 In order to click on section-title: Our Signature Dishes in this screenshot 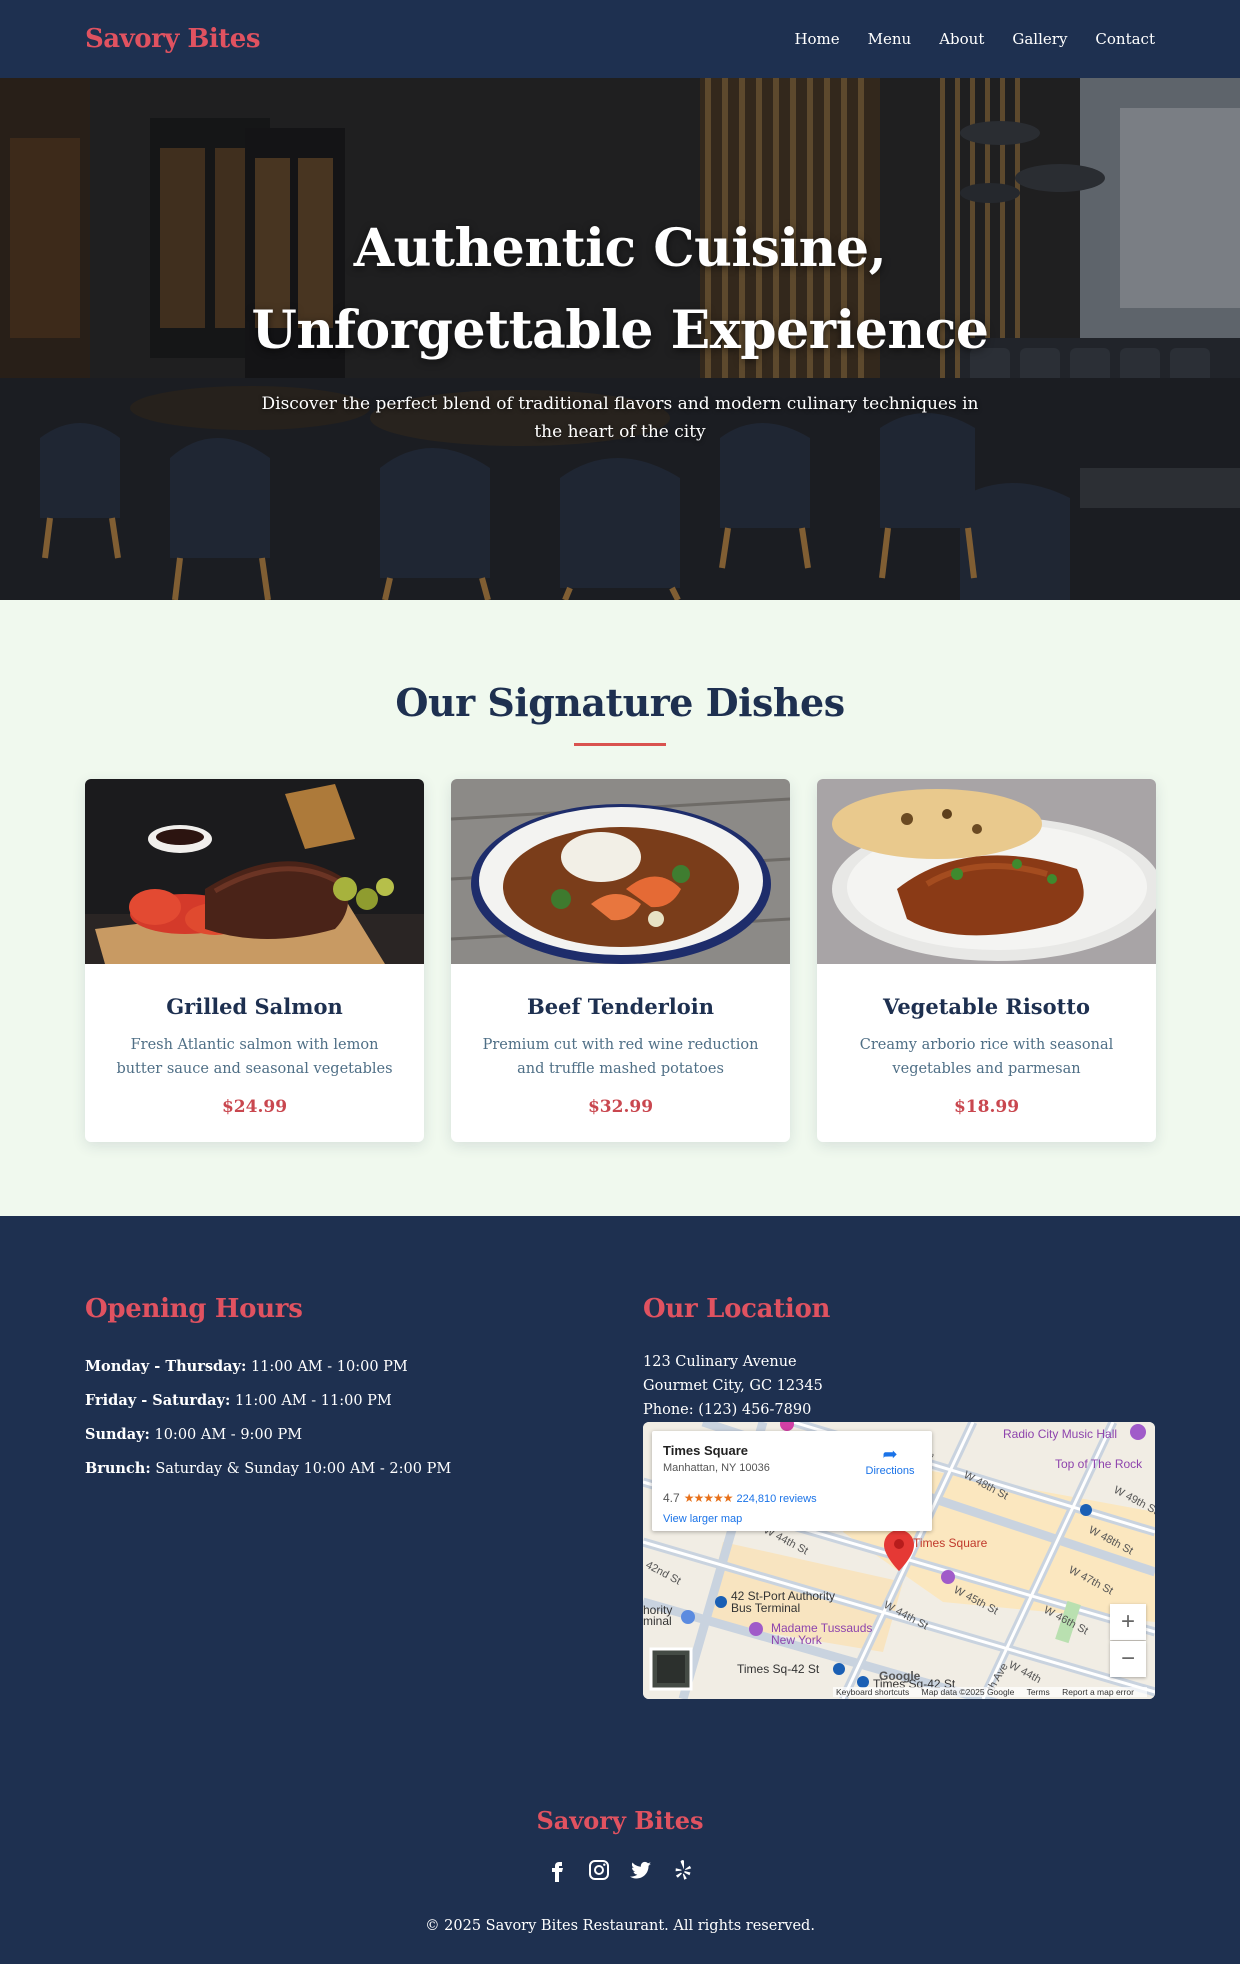, I will do `click(620, 702)`.